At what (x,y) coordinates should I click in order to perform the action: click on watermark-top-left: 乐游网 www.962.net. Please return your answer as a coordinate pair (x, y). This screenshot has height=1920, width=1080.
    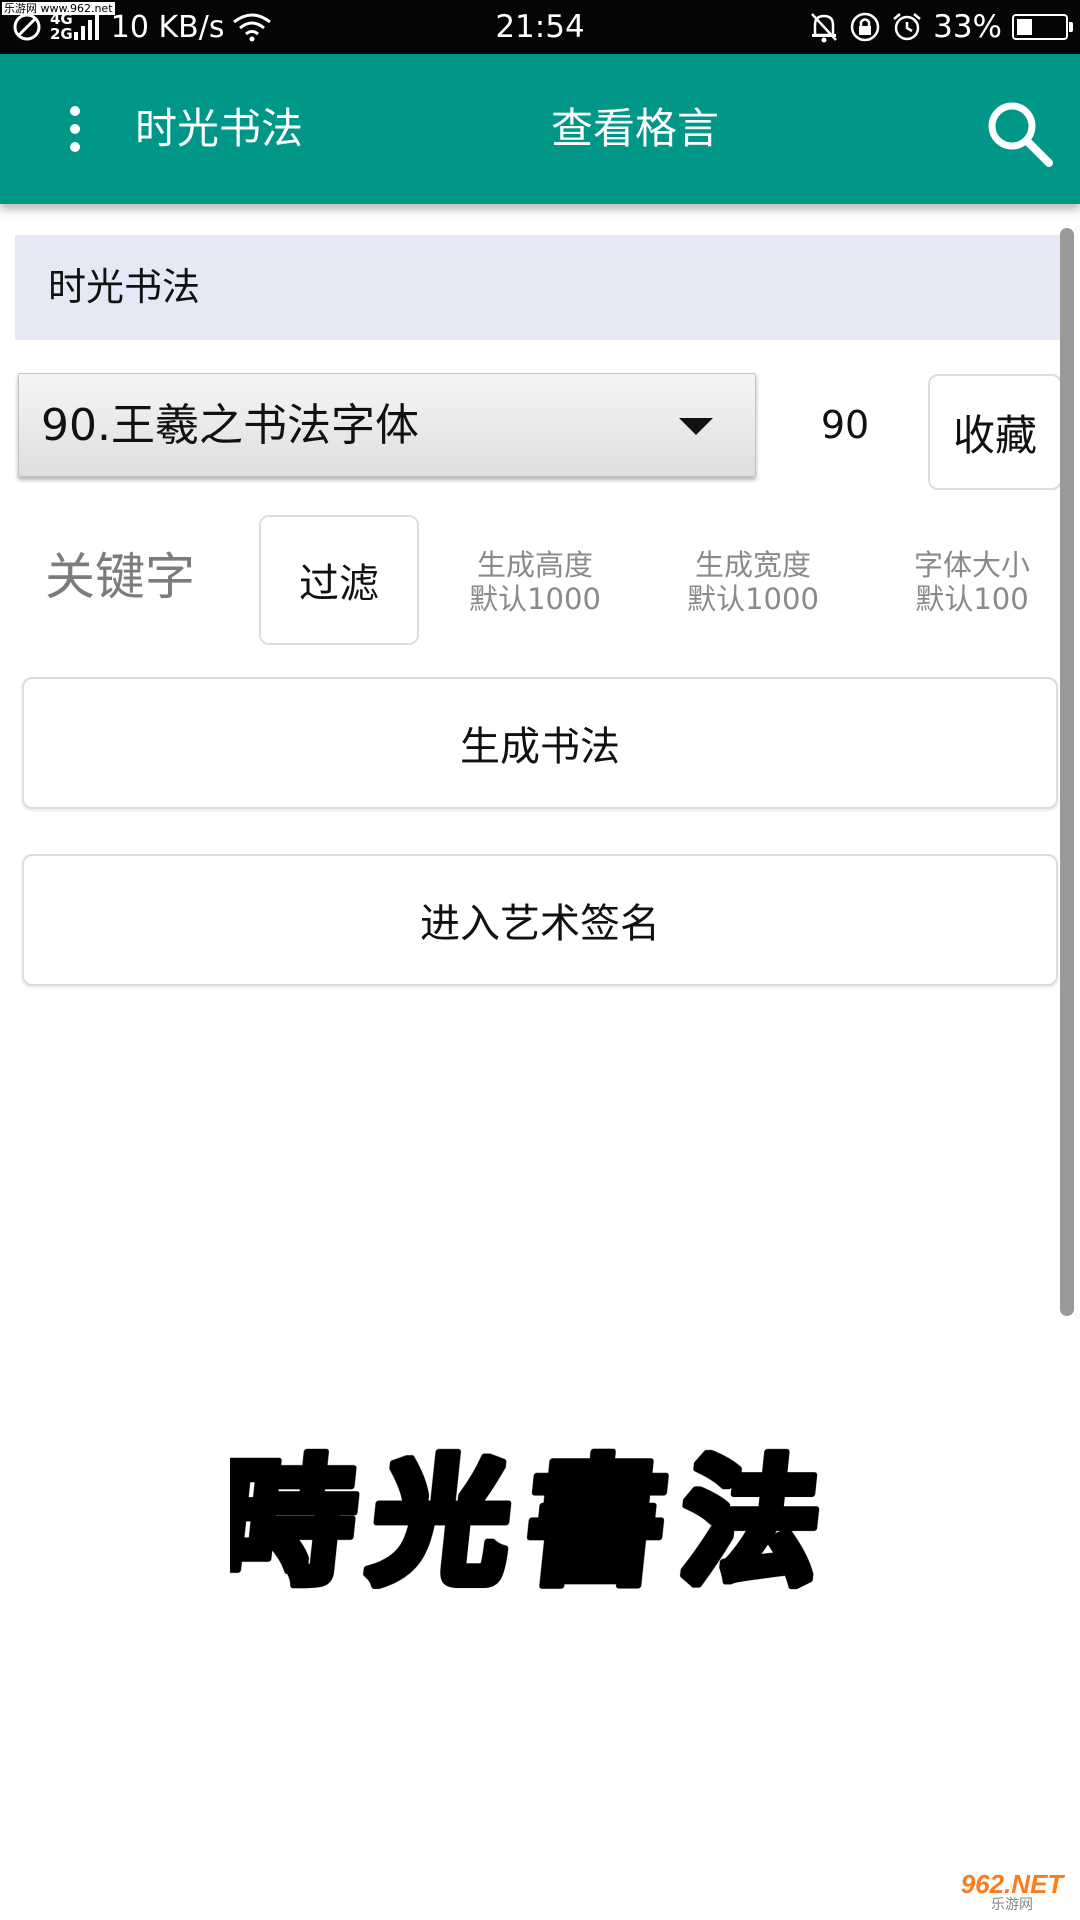
    Looking at the image, I should click on (58, 8).